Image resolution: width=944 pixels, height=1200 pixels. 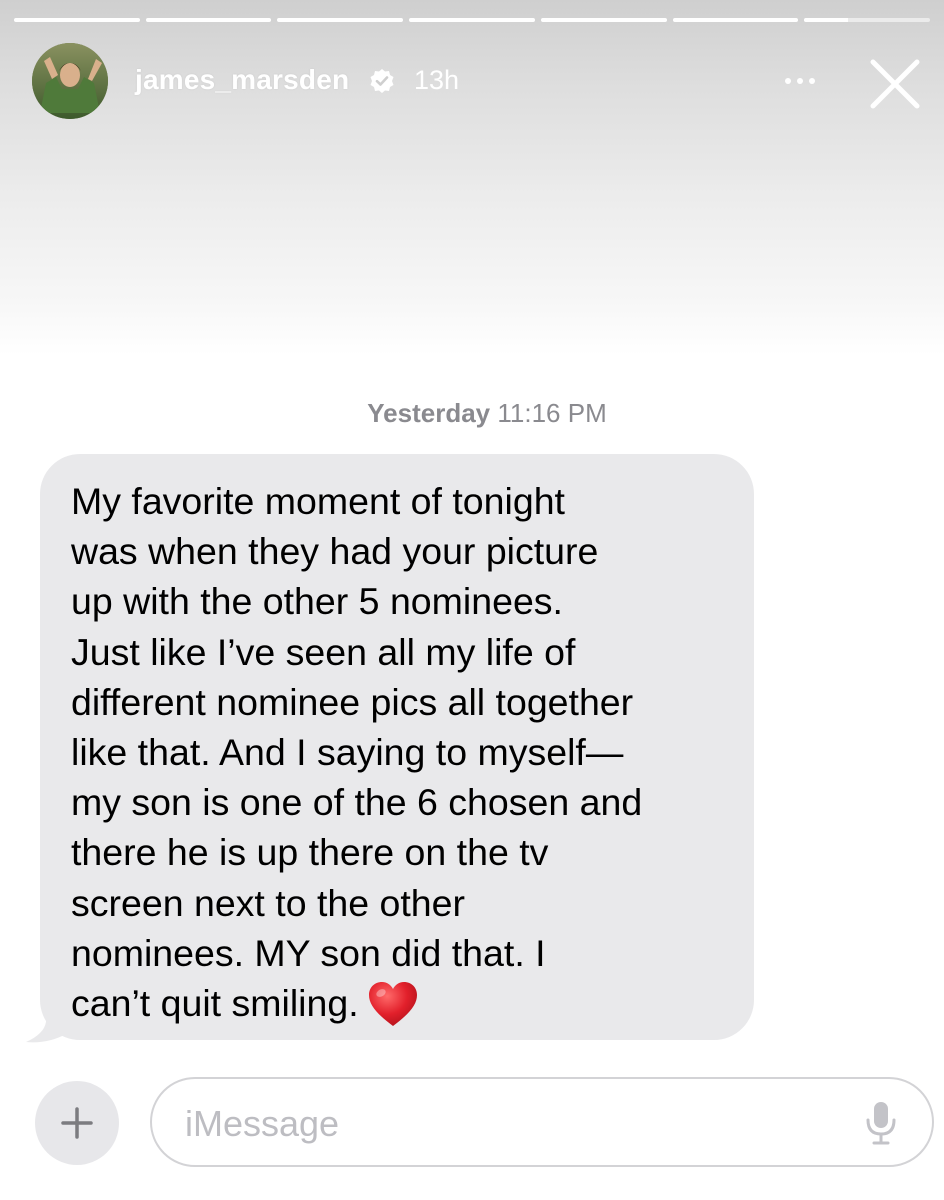 What do you see at coordinates (437, 80) in the screenshot?
I see `story-time-ago: 13h` at bounding box center [437, 80].